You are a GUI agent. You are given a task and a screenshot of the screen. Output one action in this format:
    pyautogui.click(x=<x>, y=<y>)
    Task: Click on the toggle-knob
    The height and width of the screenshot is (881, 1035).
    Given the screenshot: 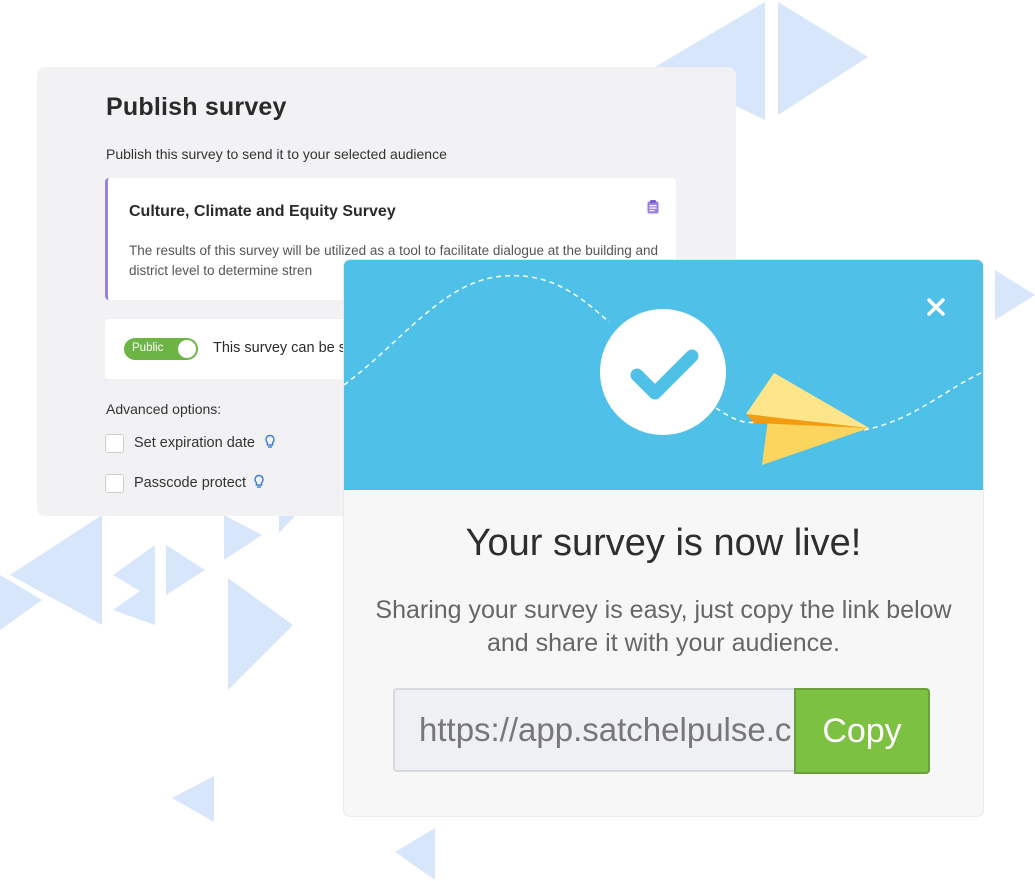 What is the action you would take?
    pyautogui.click(x=187, y=349)
    